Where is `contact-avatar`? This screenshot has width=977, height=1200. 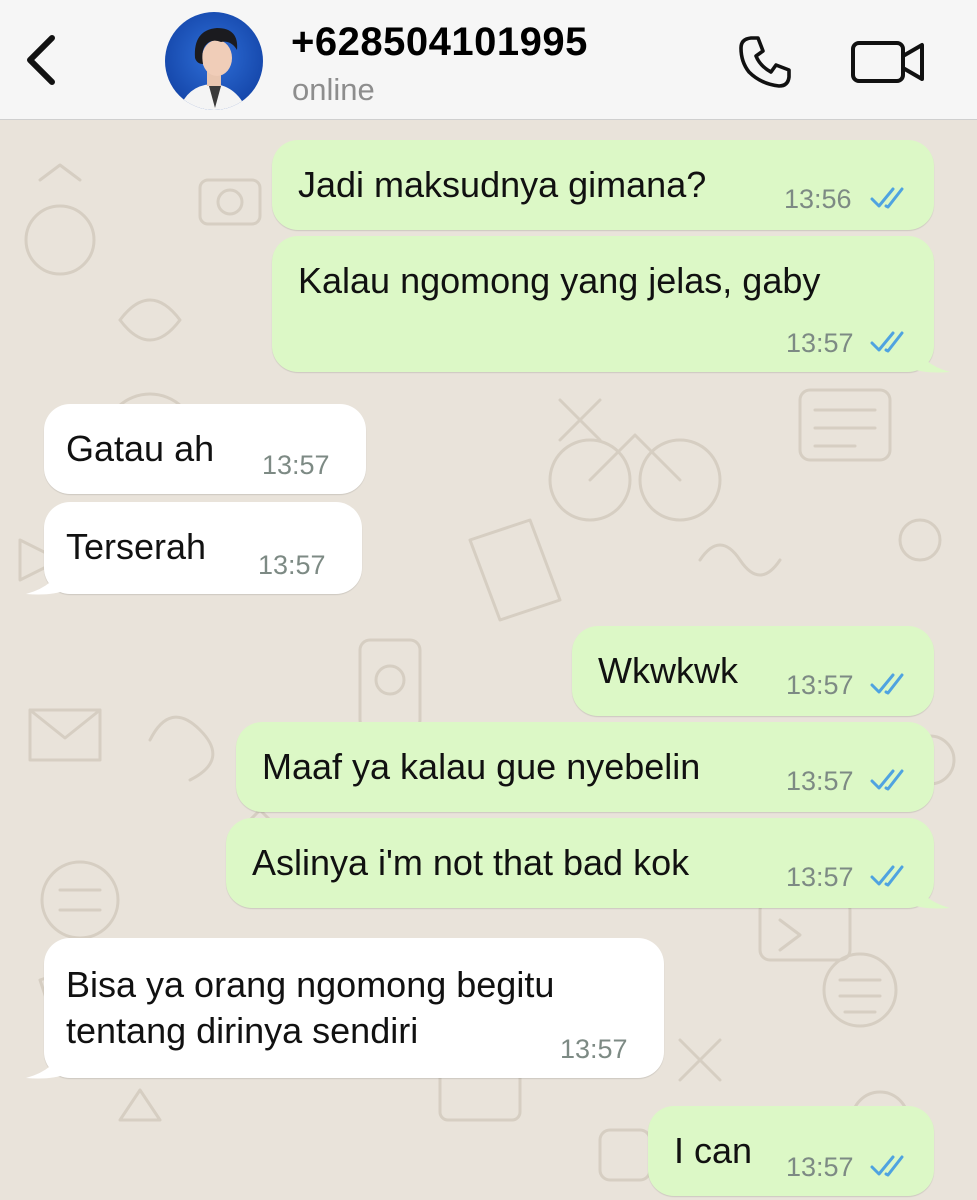
contact-avatar is located at coordinates (214, 61).